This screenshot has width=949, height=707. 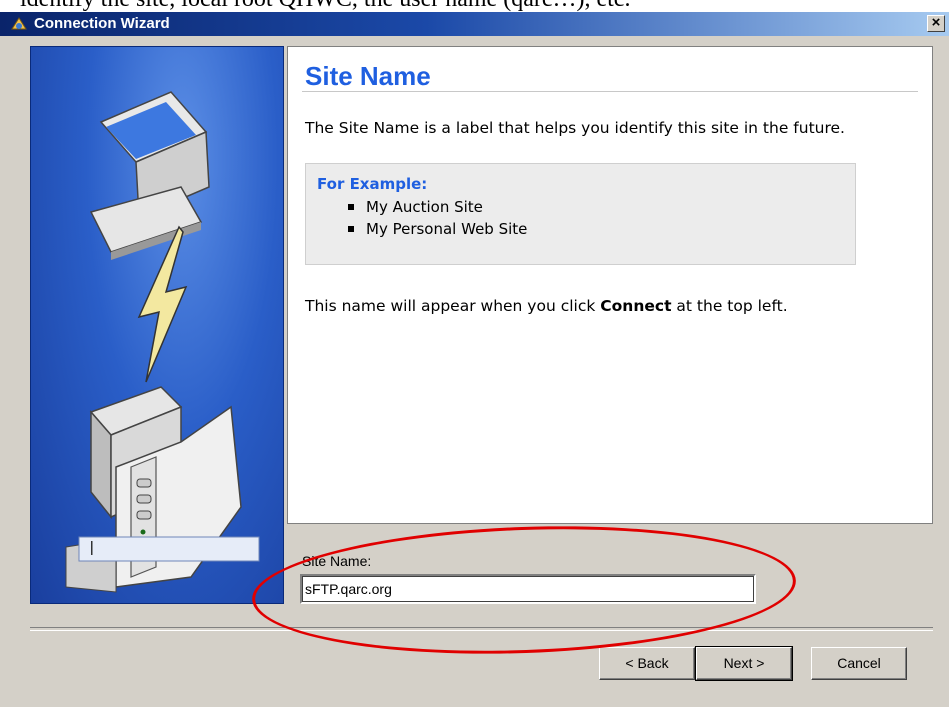 What do you see at coordinates (610, 91) in the screenshot?
I see `title-divider` at bounding box center [610, 91].